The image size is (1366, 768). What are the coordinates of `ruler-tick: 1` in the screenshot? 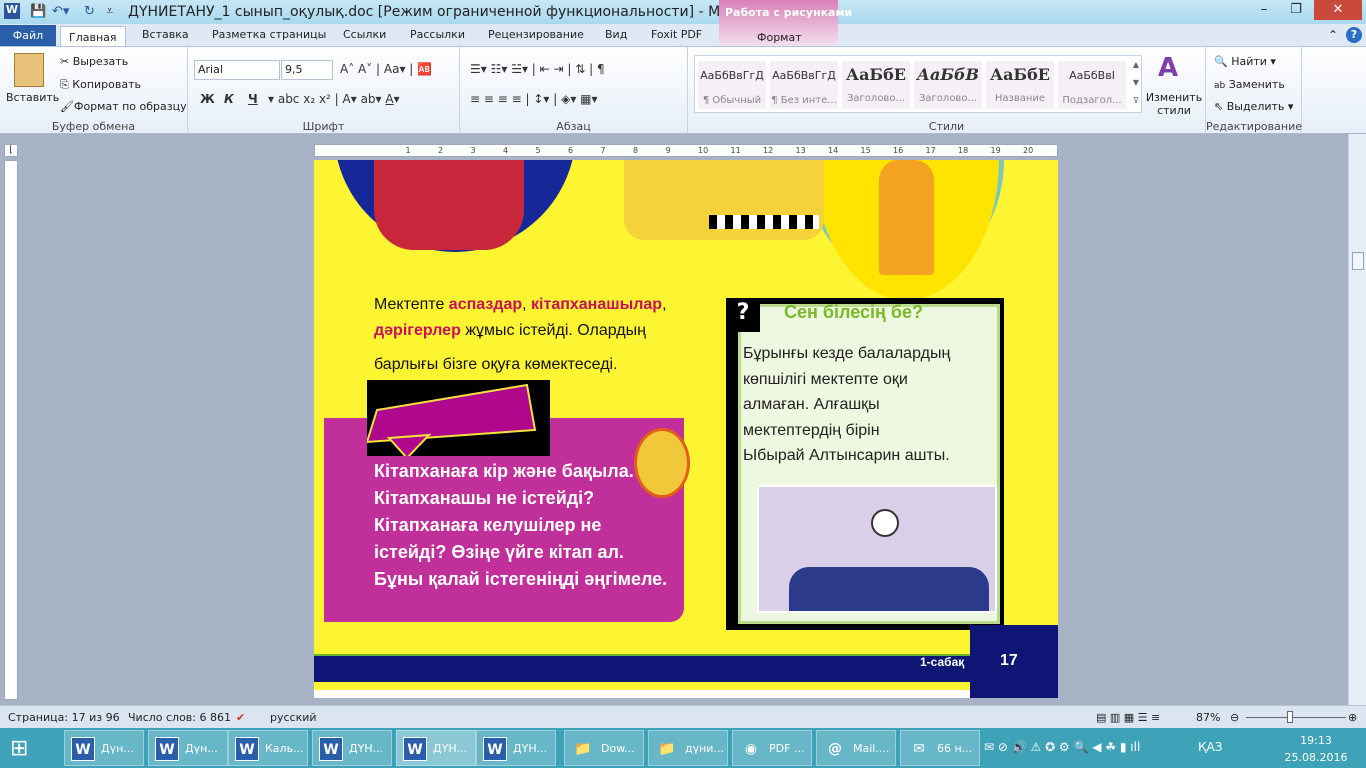 It's located at (408, 150).